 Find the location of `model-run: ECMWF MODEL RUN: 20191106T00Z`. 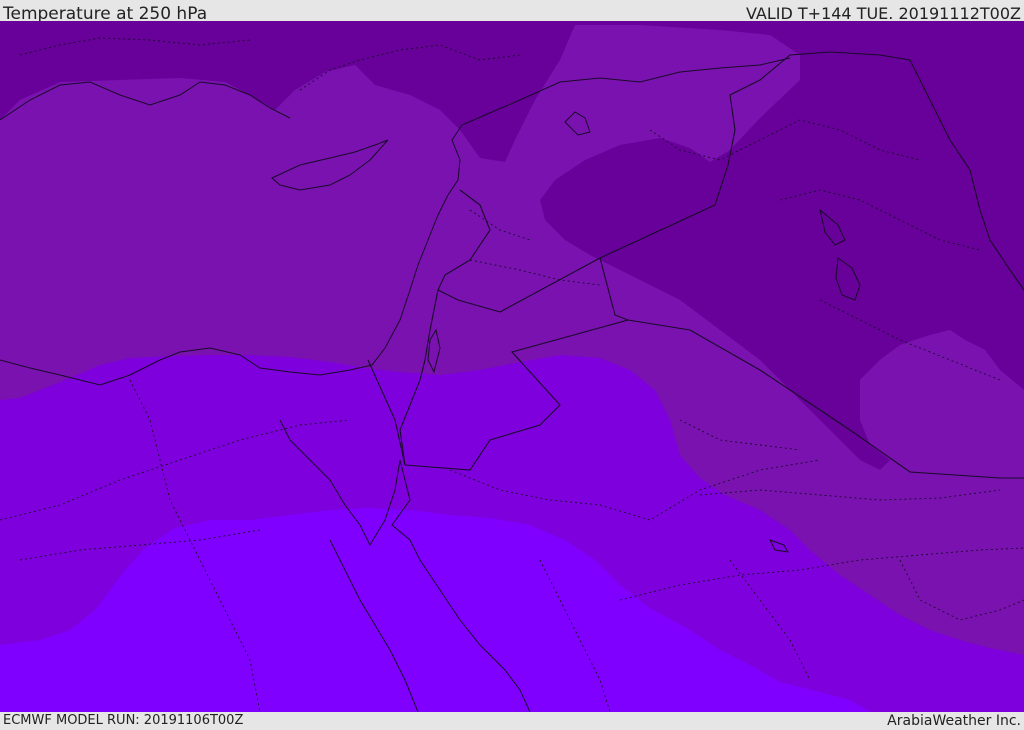

model-run: ECMWF MODEL RUN: 20191106T00Z is located at coordinates (123, 720).